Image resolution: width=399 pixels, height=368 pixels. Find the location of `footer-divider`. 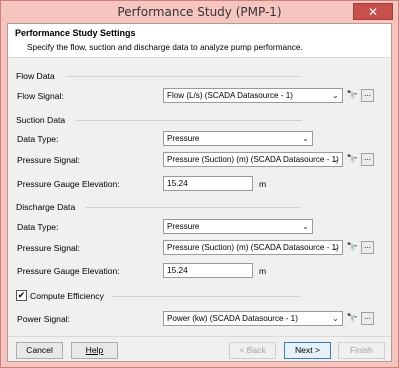

footer-divider is located at coordinates (199, 336).